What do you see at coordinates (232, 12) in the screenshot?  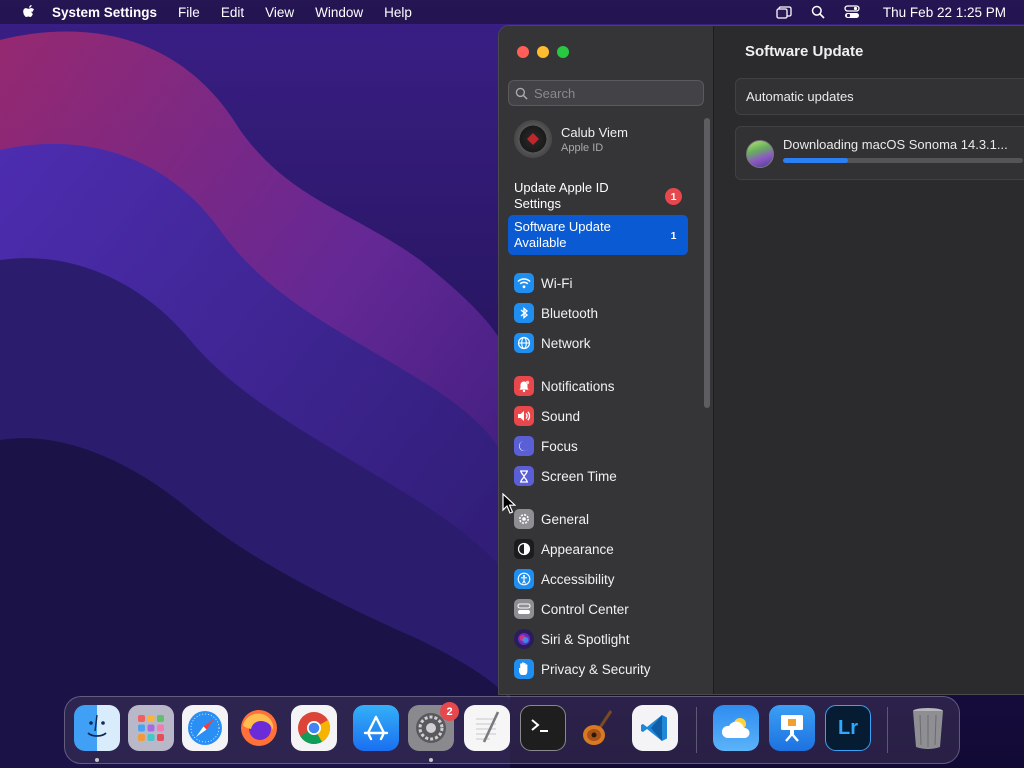 I see `menu-edit: Edit` at bounding box center [232, 12].